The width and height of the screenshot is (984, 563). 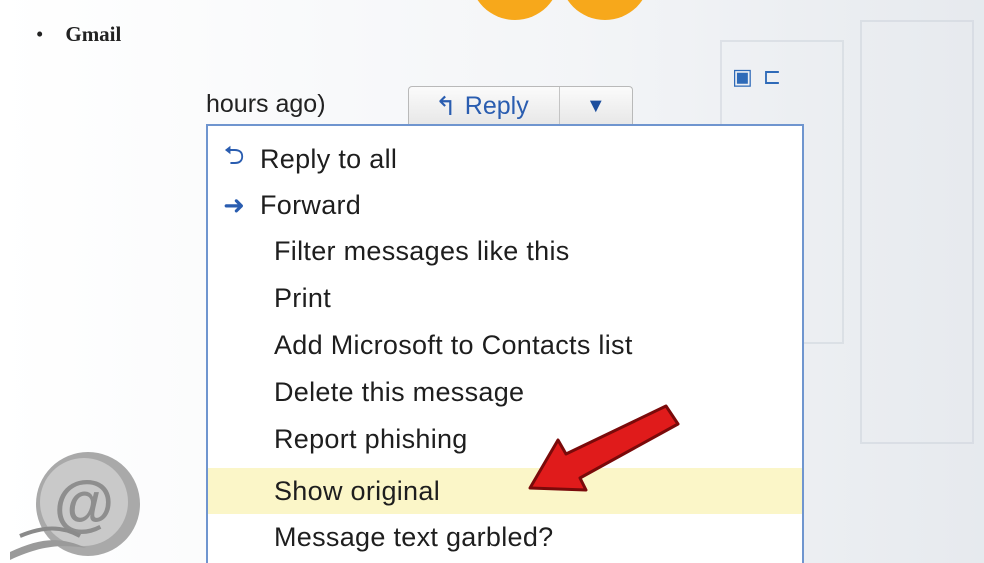 I want to click on menu-item-label: Filter messages like this, so click(x=422, y=250).